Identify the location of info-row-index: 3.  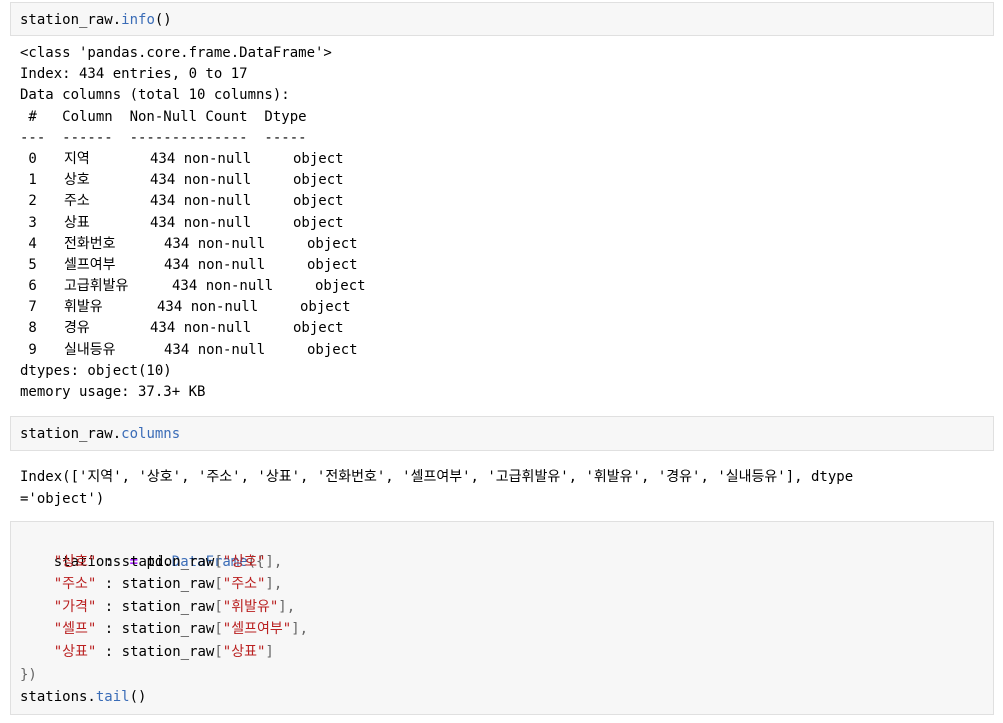
(28, 222).